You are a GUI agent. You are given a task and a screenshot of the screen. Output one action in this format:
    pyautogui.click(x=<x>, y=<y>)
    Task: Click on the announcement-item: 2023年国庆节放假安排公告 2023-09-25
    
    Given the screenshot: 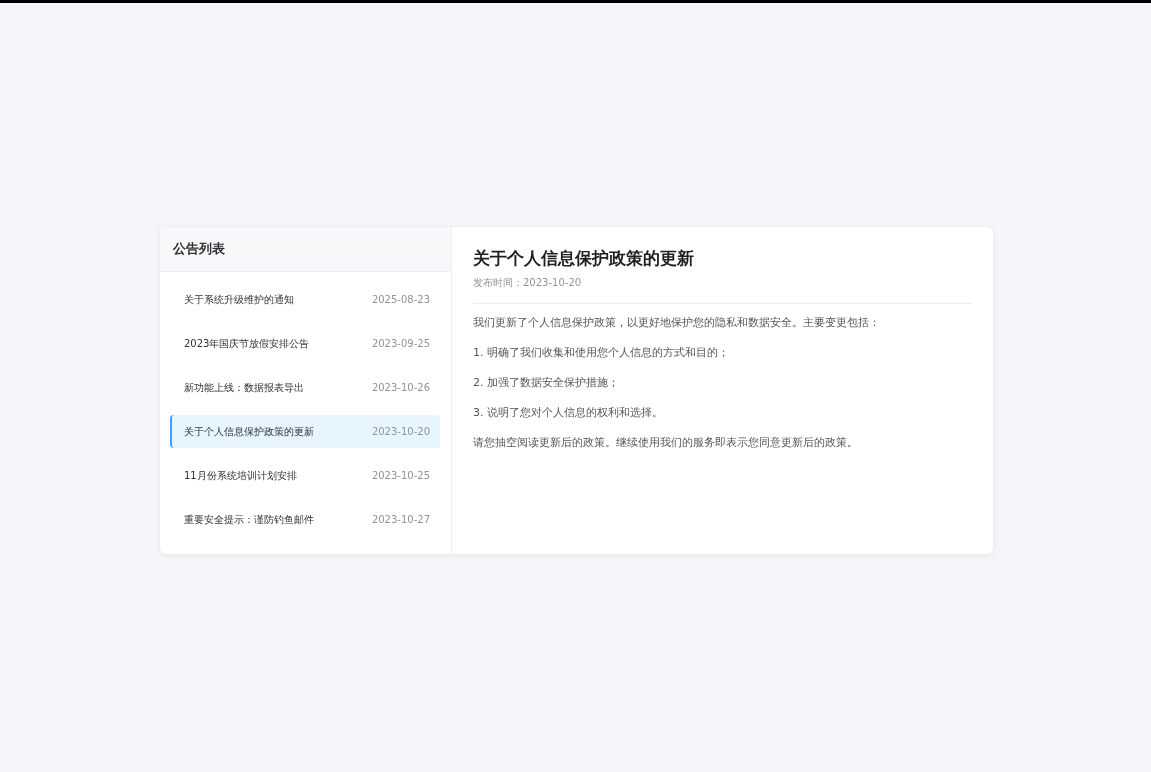 What is the action you would take?
    pyautogui.click(x=305, y=343)
    